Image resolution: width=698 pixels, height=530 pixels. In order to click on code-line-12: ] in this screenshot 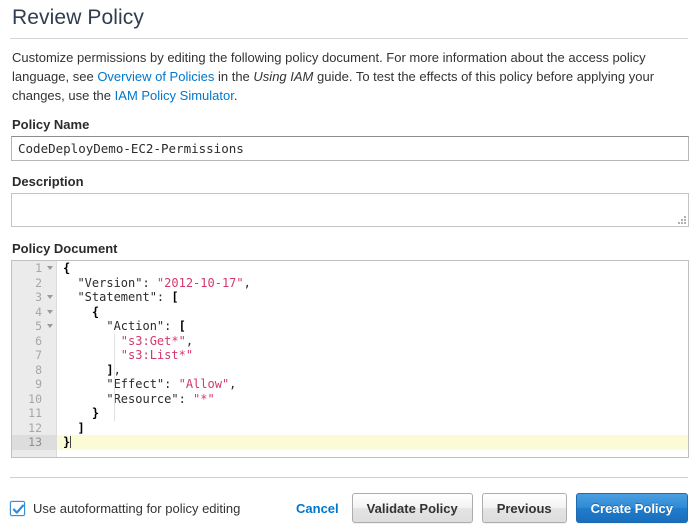, I will do `click(372, 428)`.